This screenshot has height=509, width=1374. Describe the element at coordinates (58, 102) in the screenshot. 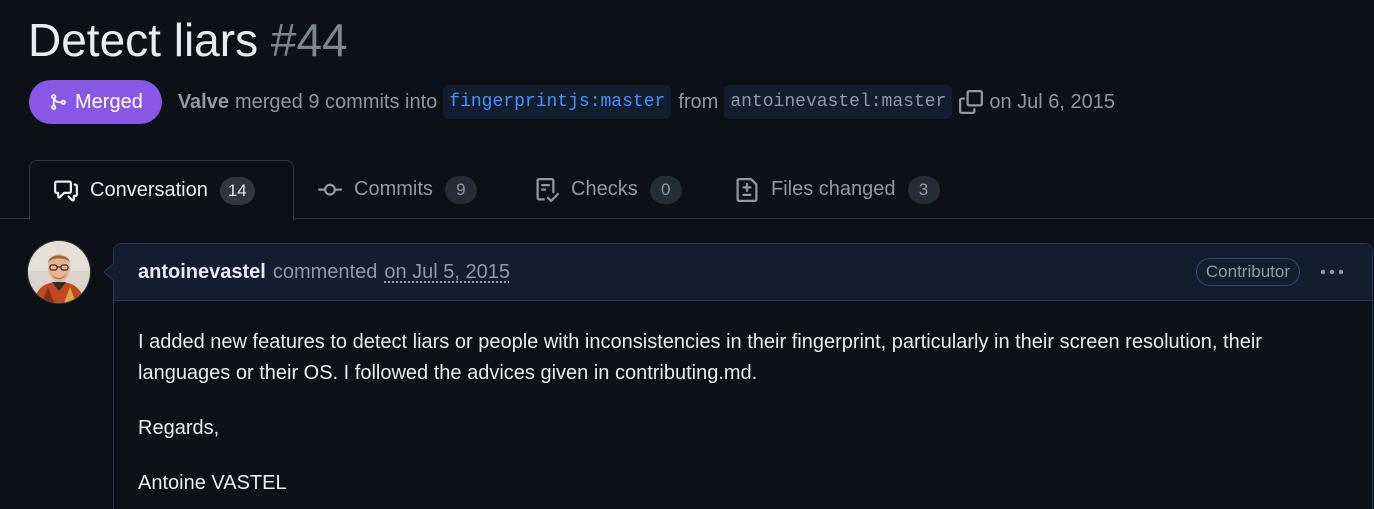

I see `git-merge-icon` at that location.